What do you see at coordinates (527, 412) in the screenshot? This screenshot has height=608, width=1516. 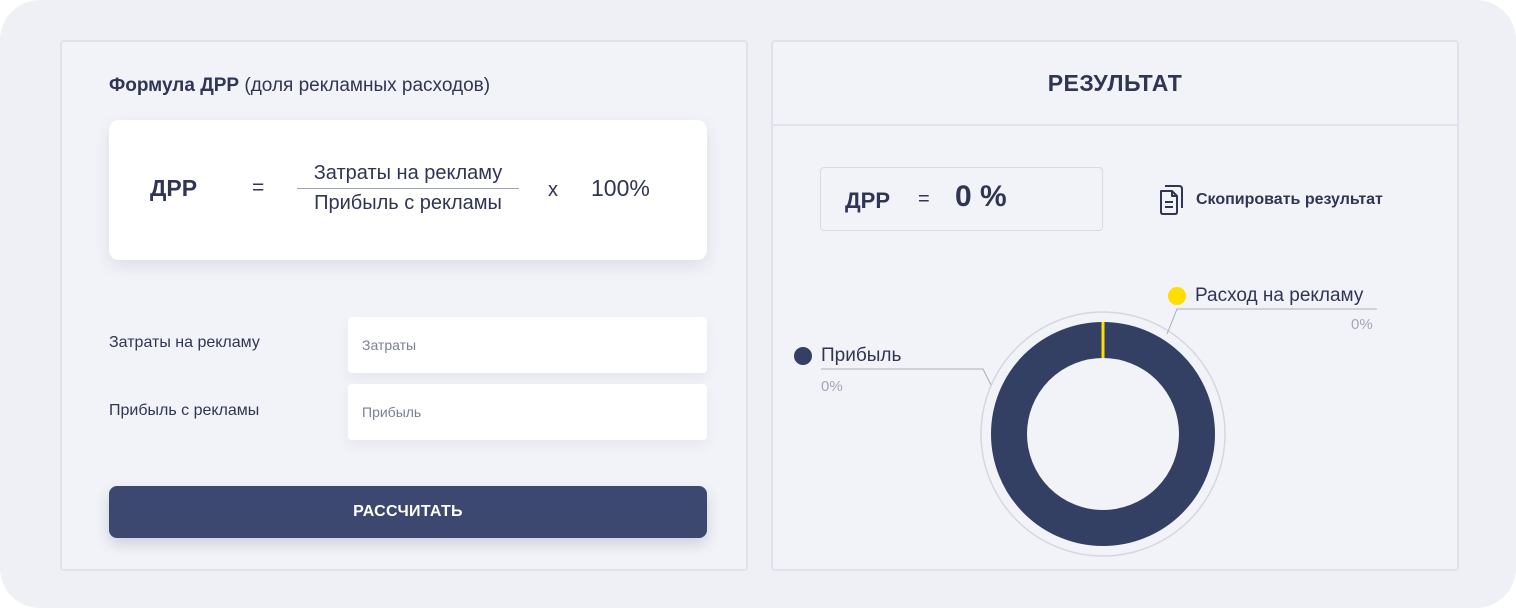 I see `ad-profit-input` at bounding box center [527, 412].